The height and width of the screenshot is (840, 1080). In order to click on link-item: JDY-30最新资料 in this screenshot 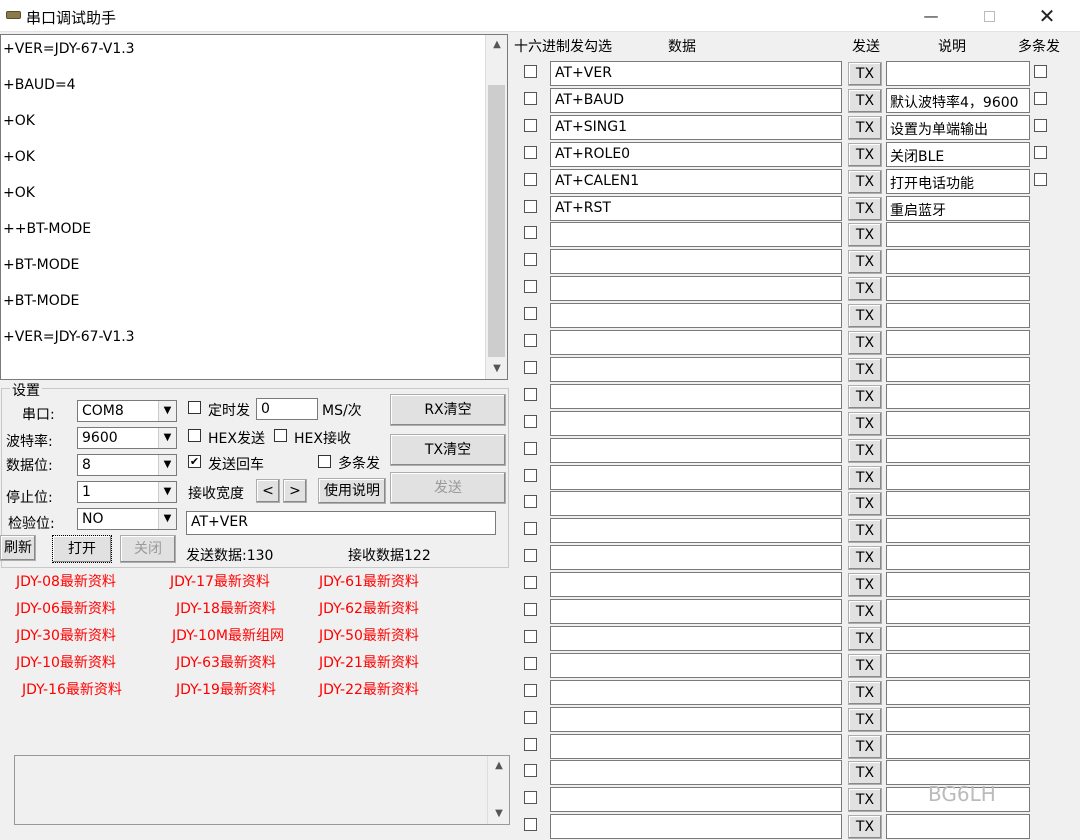, I will do `click(66, 635)`.